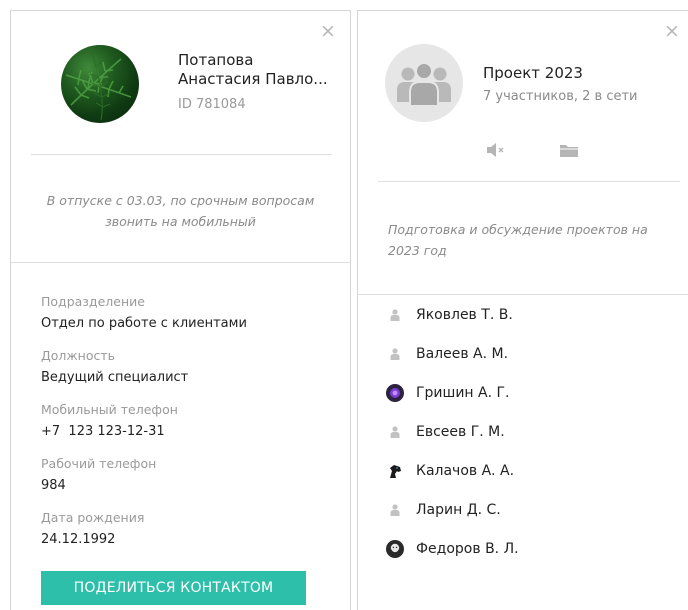 Image resolution: width=688 pixels, height=610 pixels. I want to click on member-item: Гришин А. Г., so click(448, 393).